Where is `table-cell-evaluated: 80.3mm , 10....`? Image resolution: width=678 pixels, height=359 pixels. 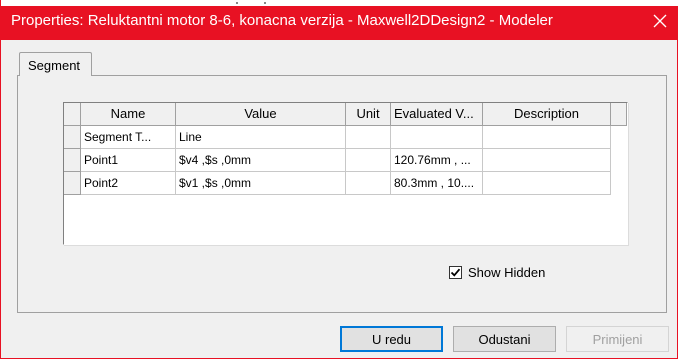
table-cell-evaluated: 80.3mm , 10.... is located at coordinates (437, 183).